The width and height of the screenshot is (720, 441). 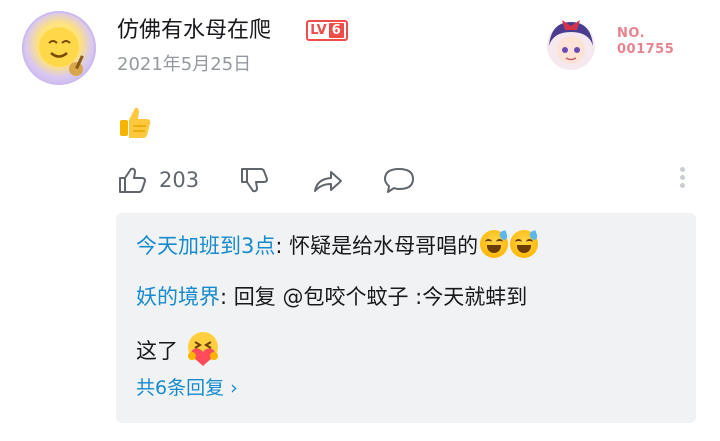 I want to click on fan-avatar, so click(x=571, y=43).